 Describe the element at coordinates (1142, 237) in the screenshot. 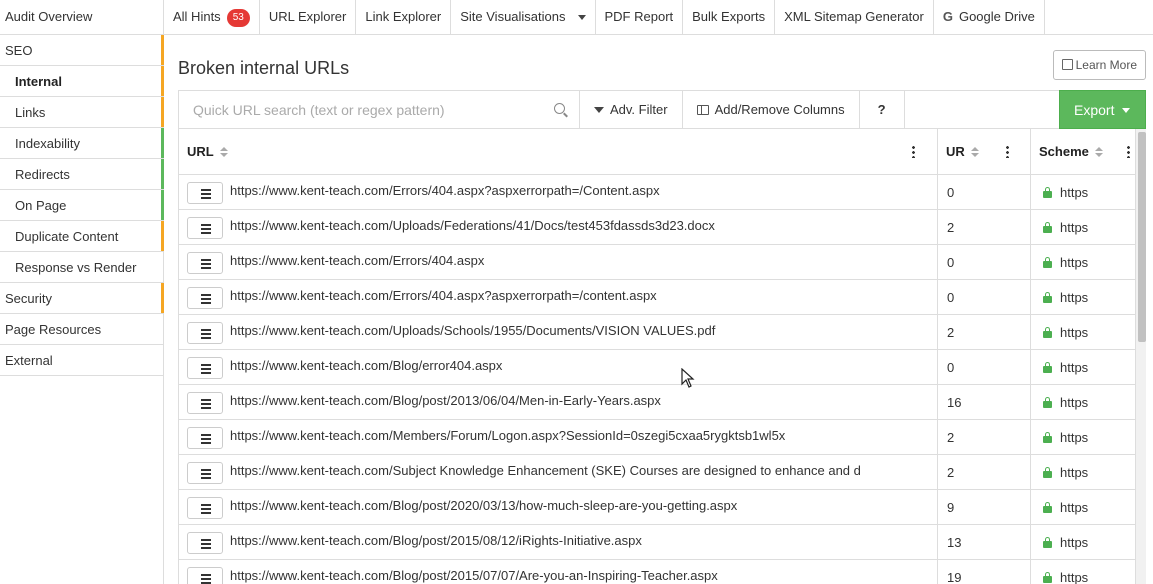

I see `scrollbar-thumb` at that location.